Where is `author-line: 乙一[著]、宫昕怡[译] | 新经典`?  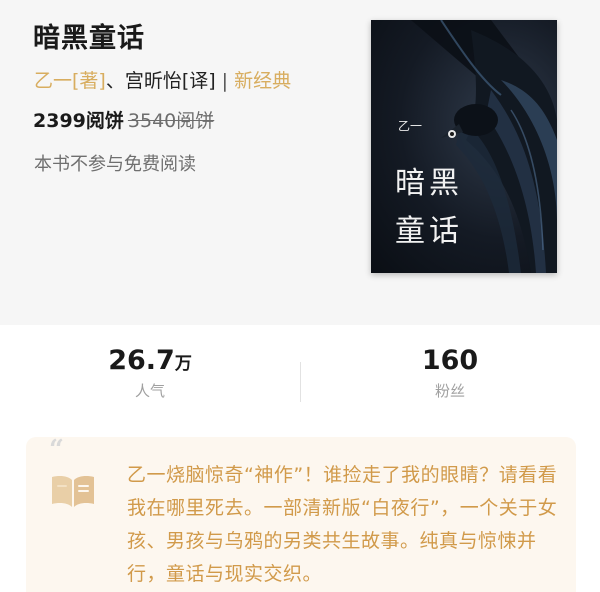
author-line: 乙一[著]、宫昕怡[译] | 新经典 is located at coordinates (162, 79).